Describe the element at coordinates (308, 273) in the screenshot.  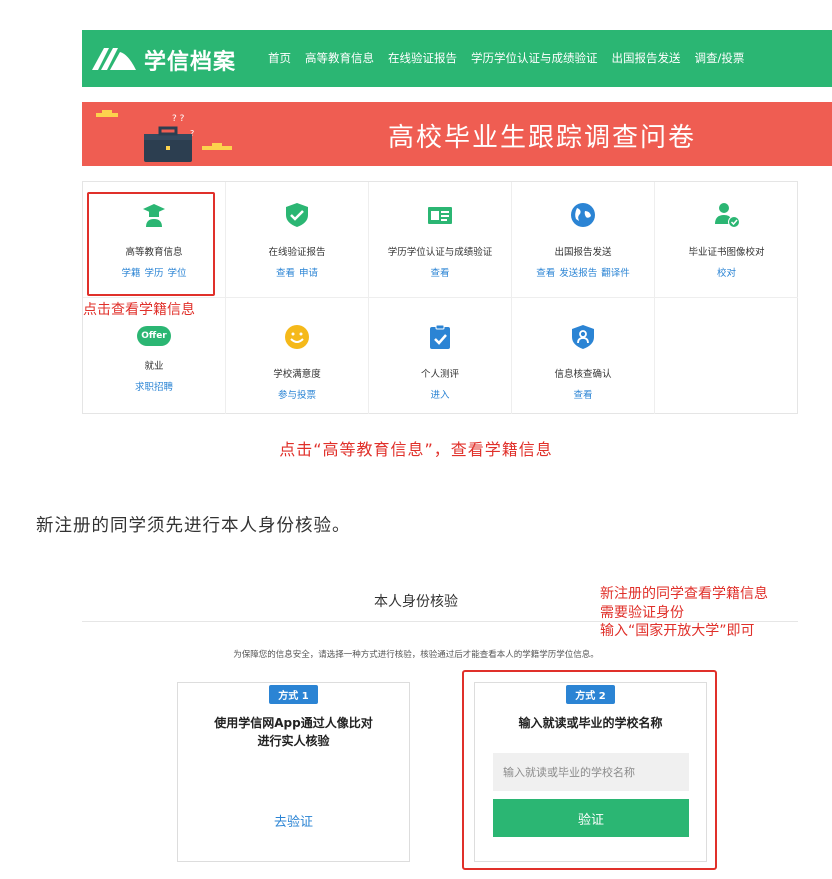
I see `link-apply: 申请` at that location.